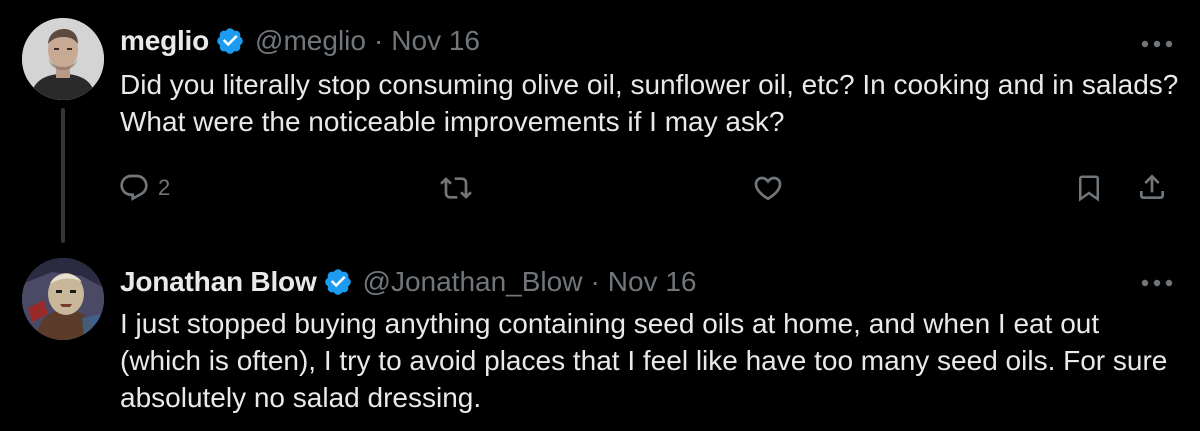 The height and width of the screenshot is (431, 1200). I want to click on like-button, so click(768, 188).